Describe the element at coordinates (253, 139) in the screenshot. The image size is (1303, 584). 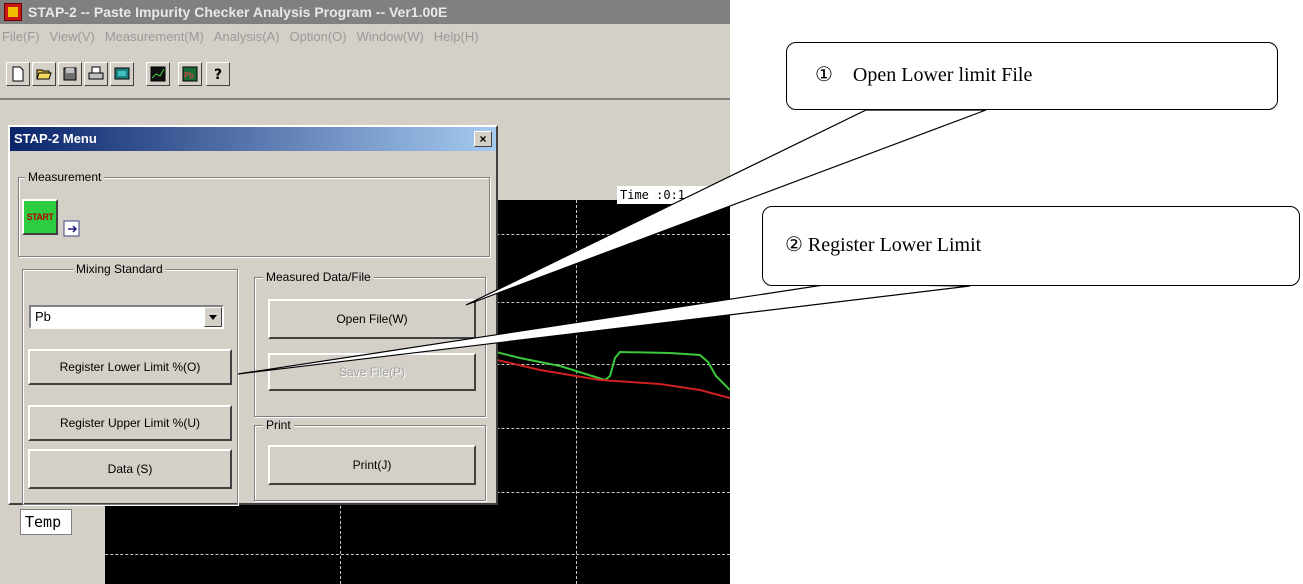
I see `dialog-title-bar: STAP-2 Menu ×` at that location.